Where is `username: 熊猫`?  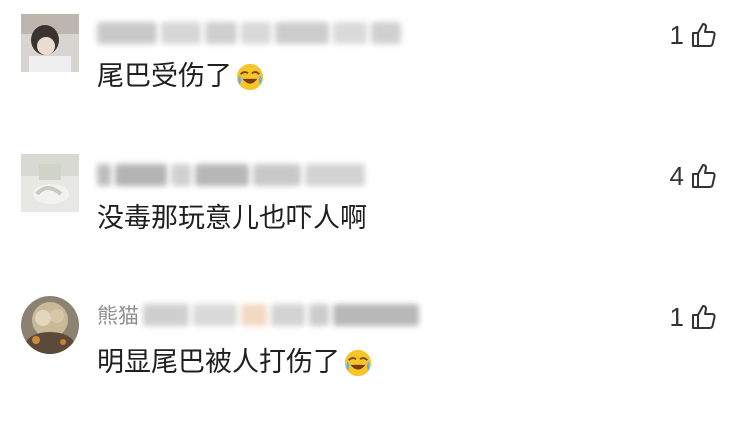
username: 熊猫 is located at coordinates (118, 315).